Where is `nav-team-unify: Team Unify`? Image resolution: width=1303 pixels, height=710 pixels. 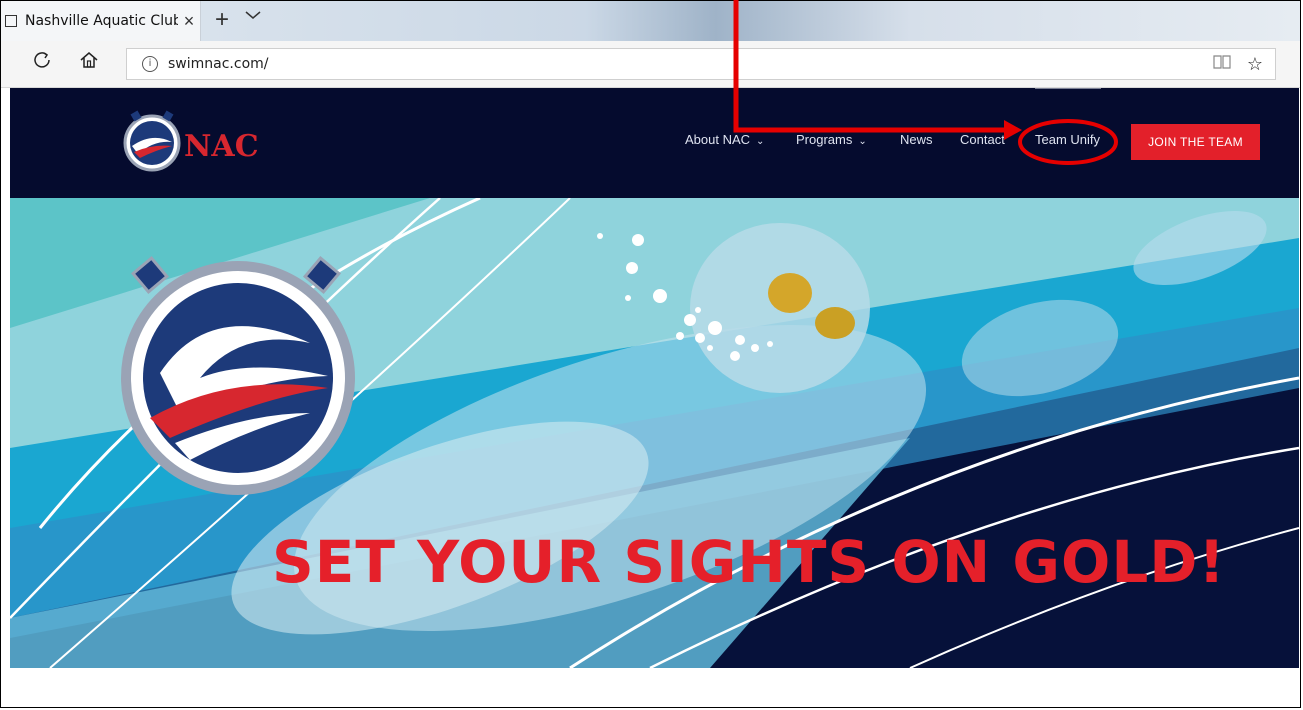
nav-team-unify: Team Unify is located at coordinates (1067, 139).